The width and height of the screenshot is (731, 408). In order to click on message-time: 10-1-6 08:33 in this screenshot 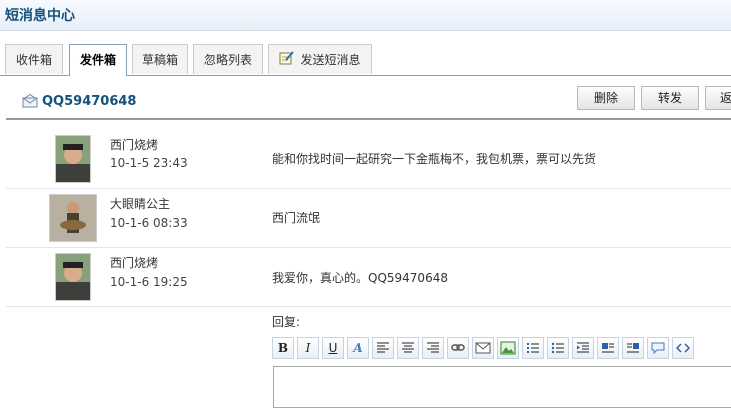, I will do `click(149, 223)`.